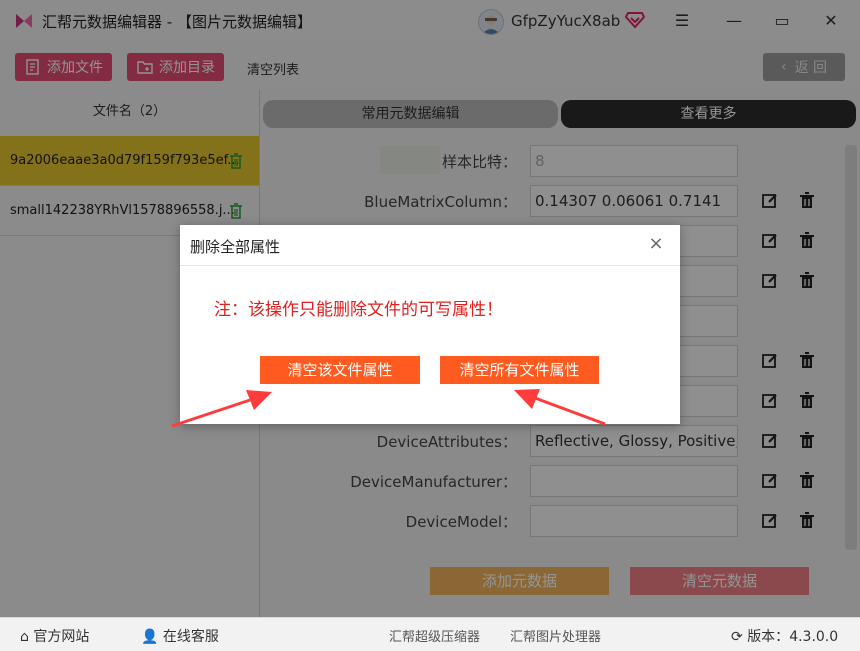 This screenshot has height=651, width=860. What do you see at coordinates (737, 637) in the screenshot?
I see `refresh-icon: ⟳` at bounding box center [737, 637].